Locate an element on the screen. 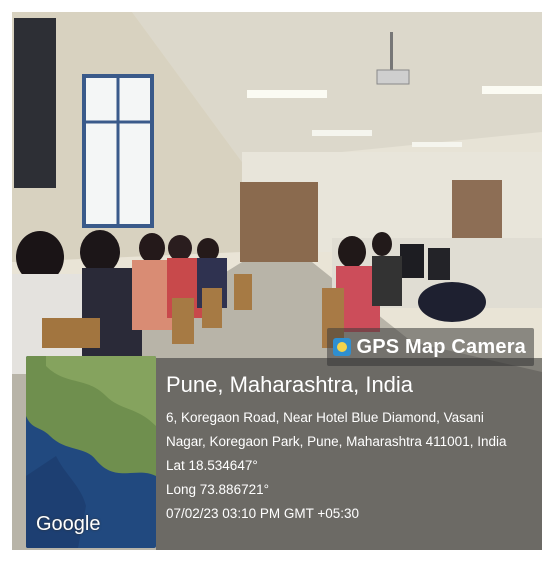  app-label: GPS Map Camera is located at coordinates (441, 346).